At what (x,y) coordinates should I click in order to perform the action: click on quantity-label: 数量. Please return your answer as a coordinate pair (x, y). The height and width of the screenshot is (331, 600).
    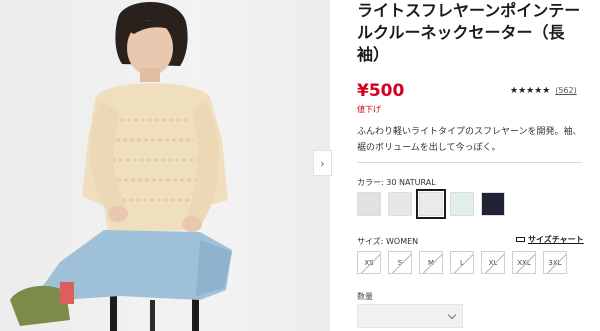
    Looking at the image, I should click on (365, 296).